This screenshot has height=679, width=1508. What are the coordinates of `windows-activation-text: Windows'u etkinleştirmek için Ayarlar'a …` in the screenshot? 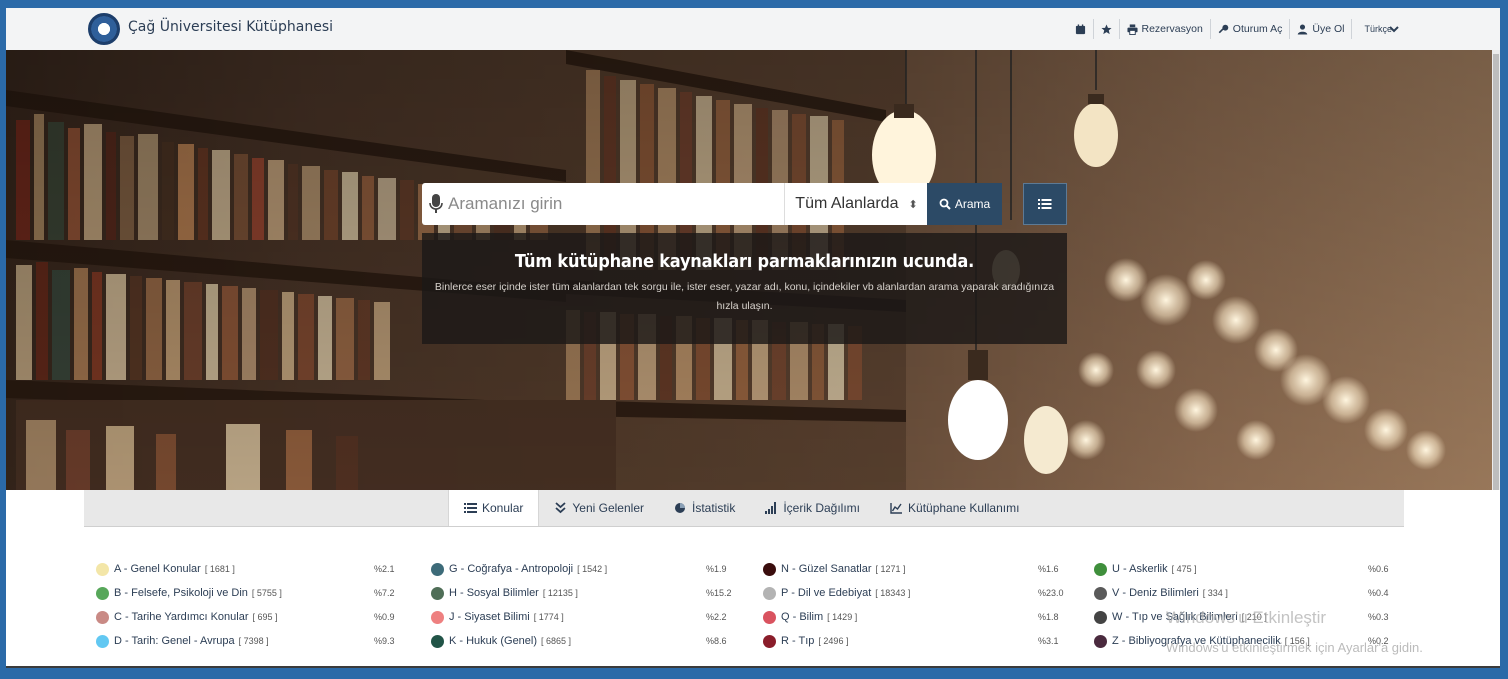 It's located at (1294, 647).